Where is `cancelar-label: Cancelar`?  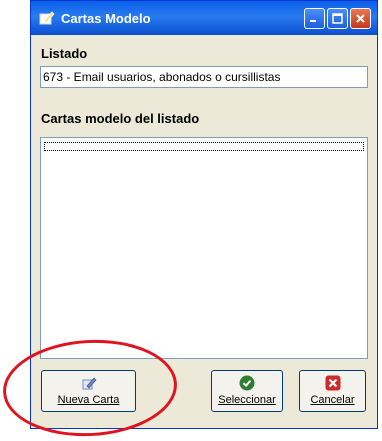 cancelar-label: Cancelar is located at coordinates (332, 400).